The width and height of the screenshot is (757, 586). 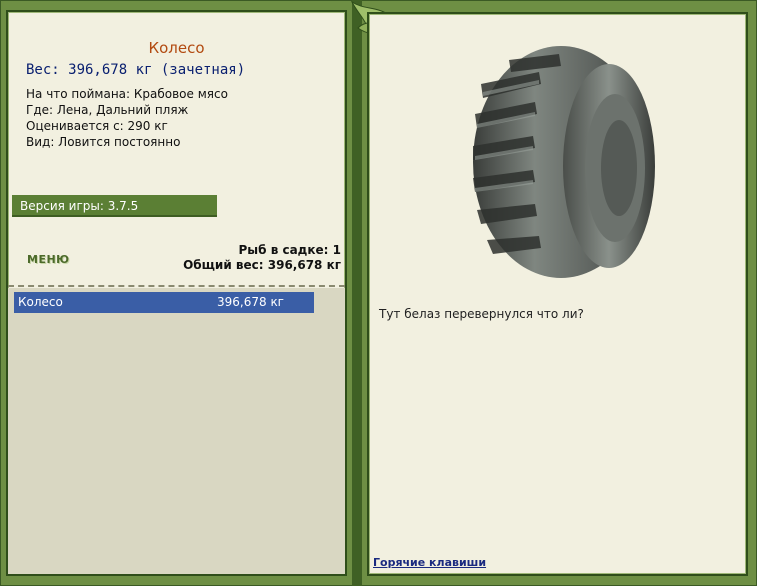 What do you see at coordinates (176, 48) in the screenshot?
I see `fish-name-title: Колесо` at bounding box center [176, 48].